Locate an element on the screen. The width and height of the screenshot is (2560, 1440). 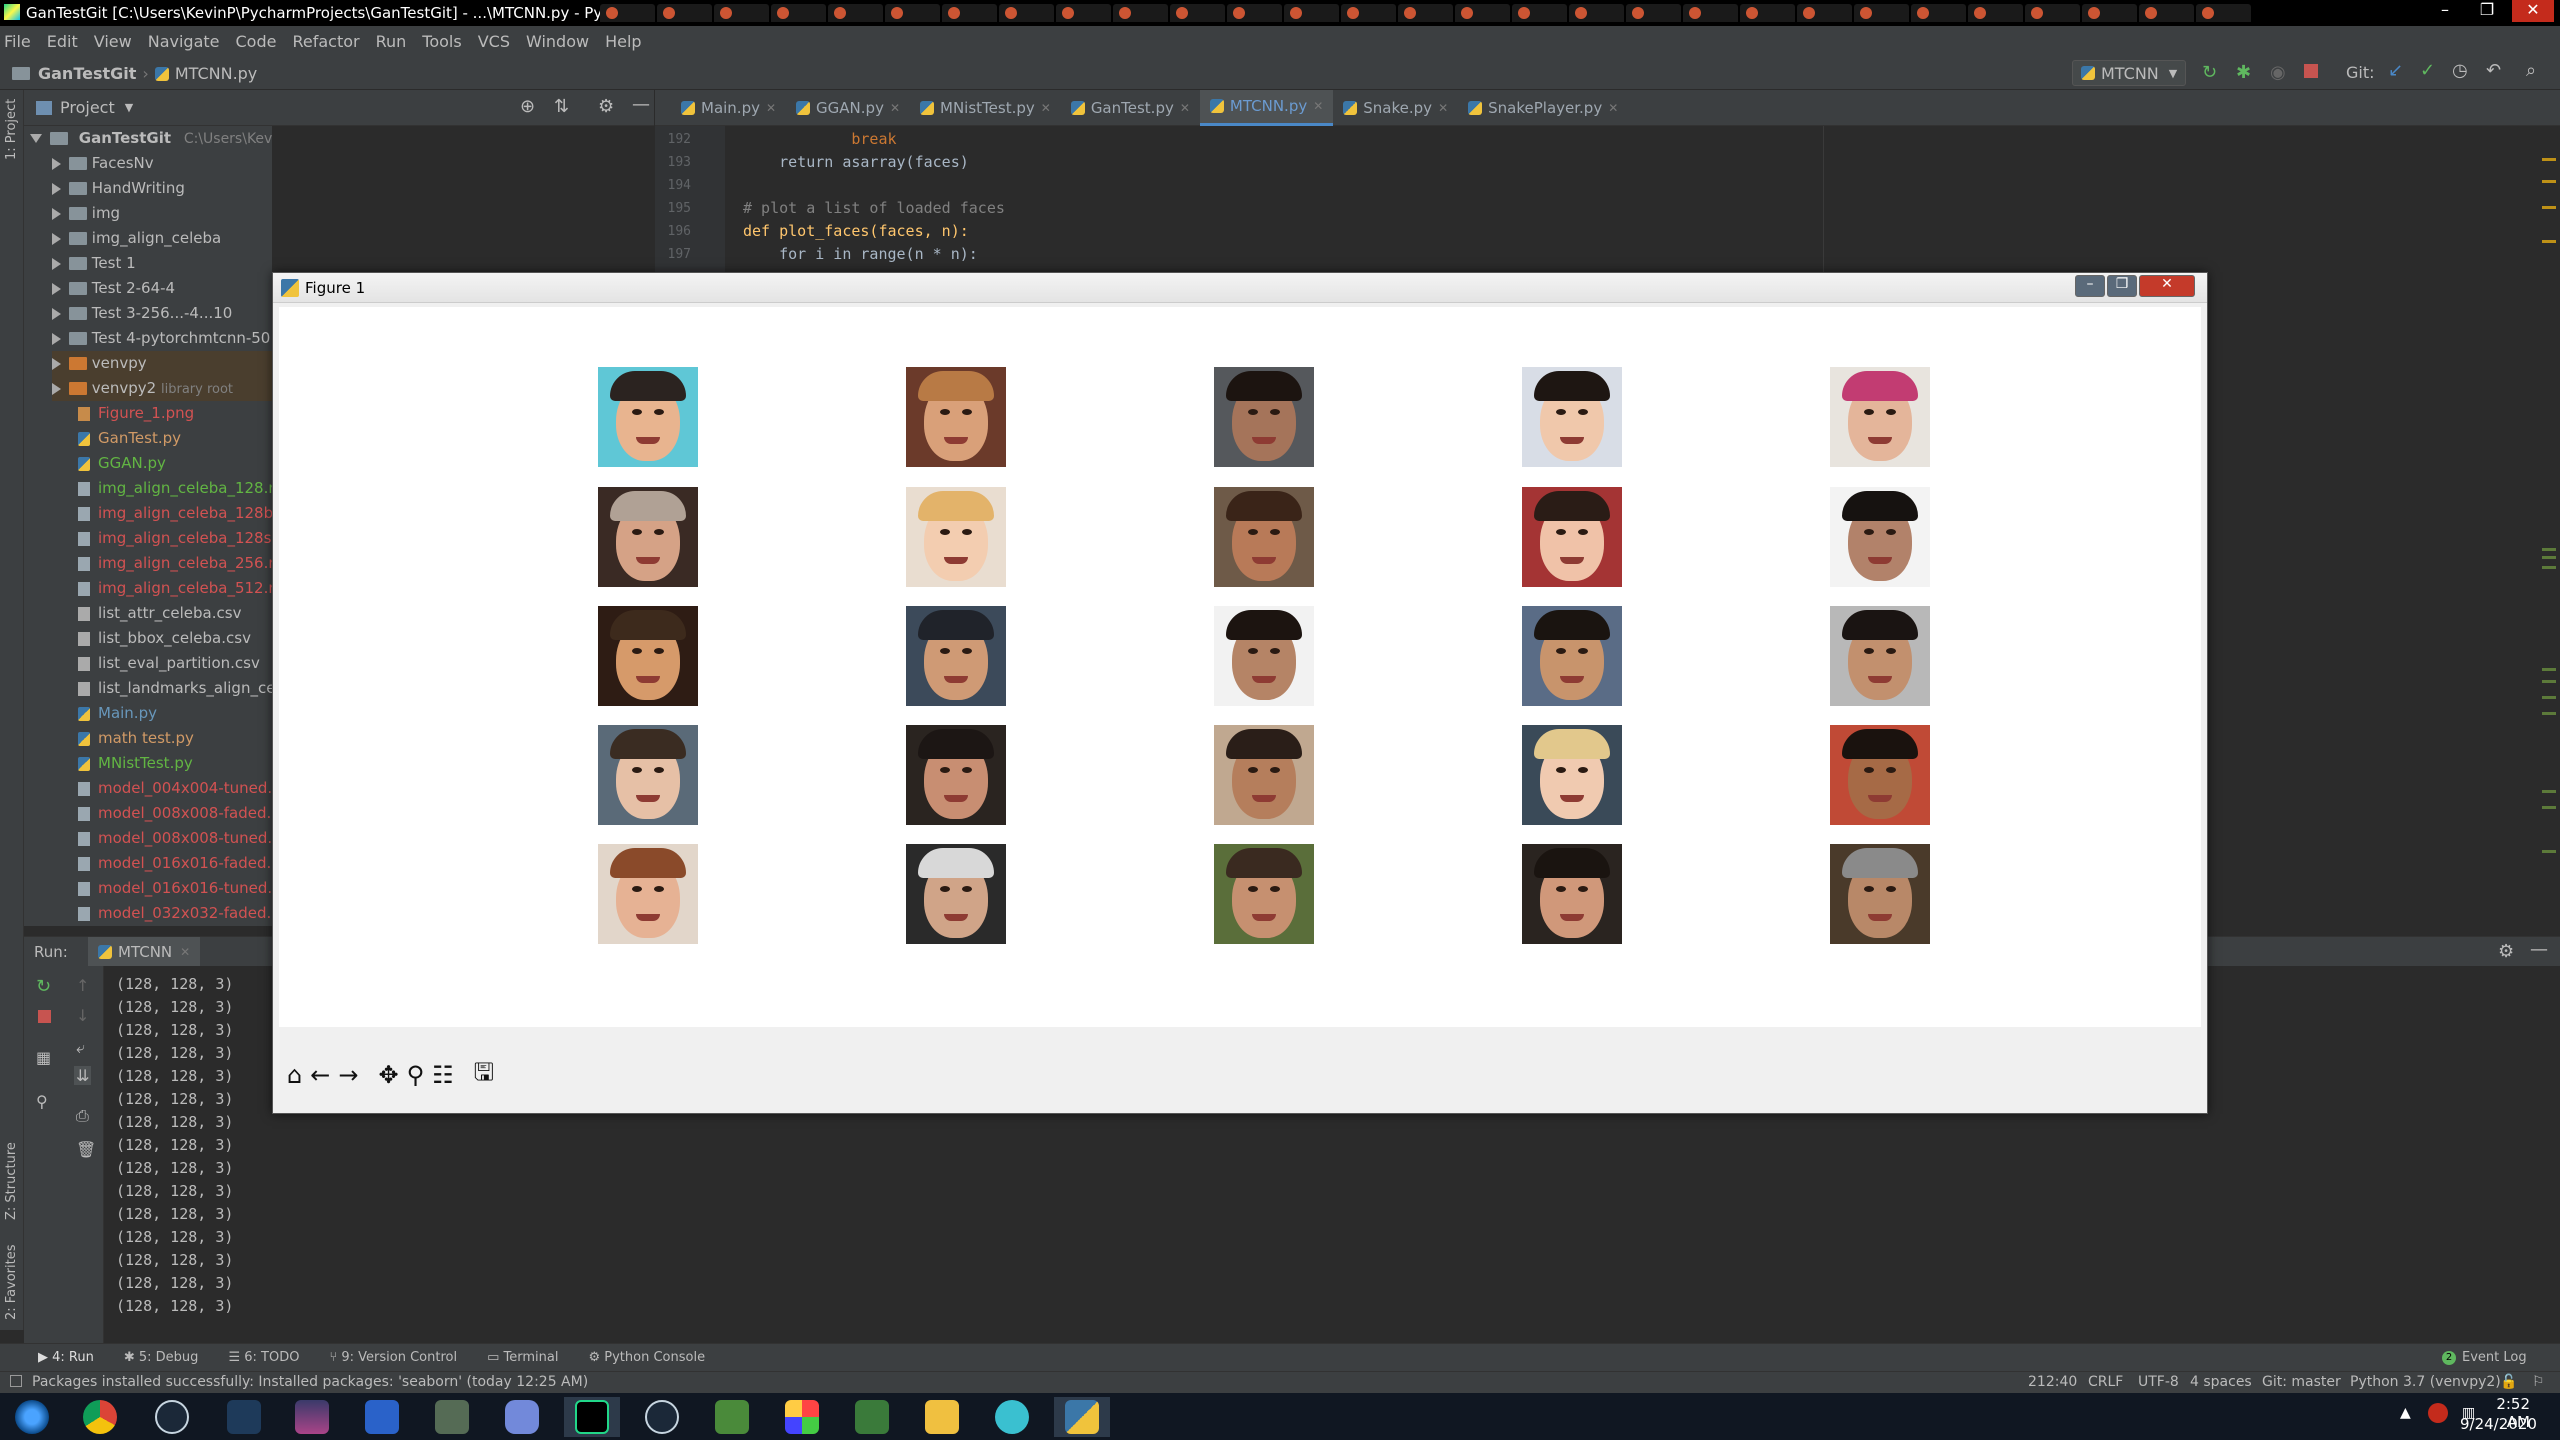
tree-file: model_004x004-tuned.h5 is located at coordinates (175, 788).